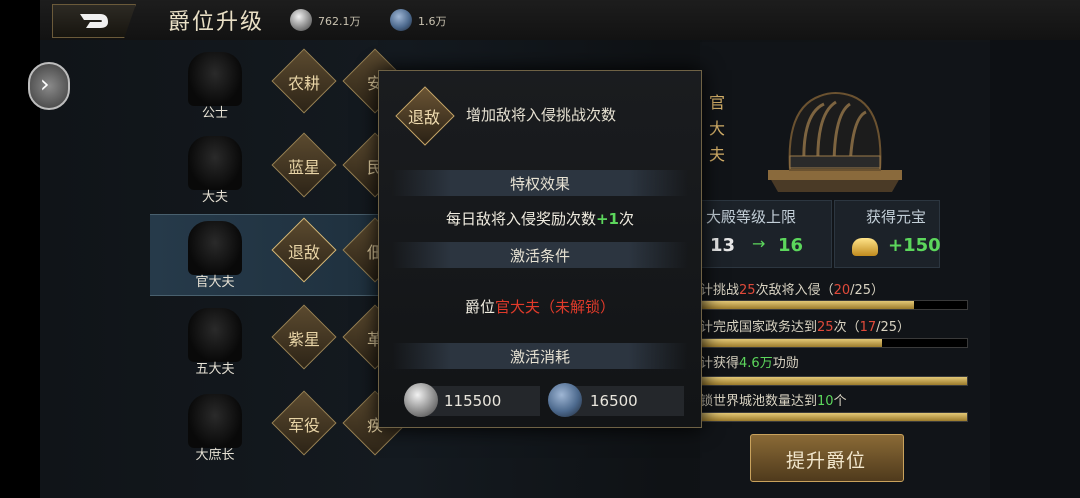 Image resolution: width=1080 pixels, height=498 pixels. Describe the element at coordinates (751, 217) in the screenshot. I see `hall-level-label: 大殿等级上限` at that location.